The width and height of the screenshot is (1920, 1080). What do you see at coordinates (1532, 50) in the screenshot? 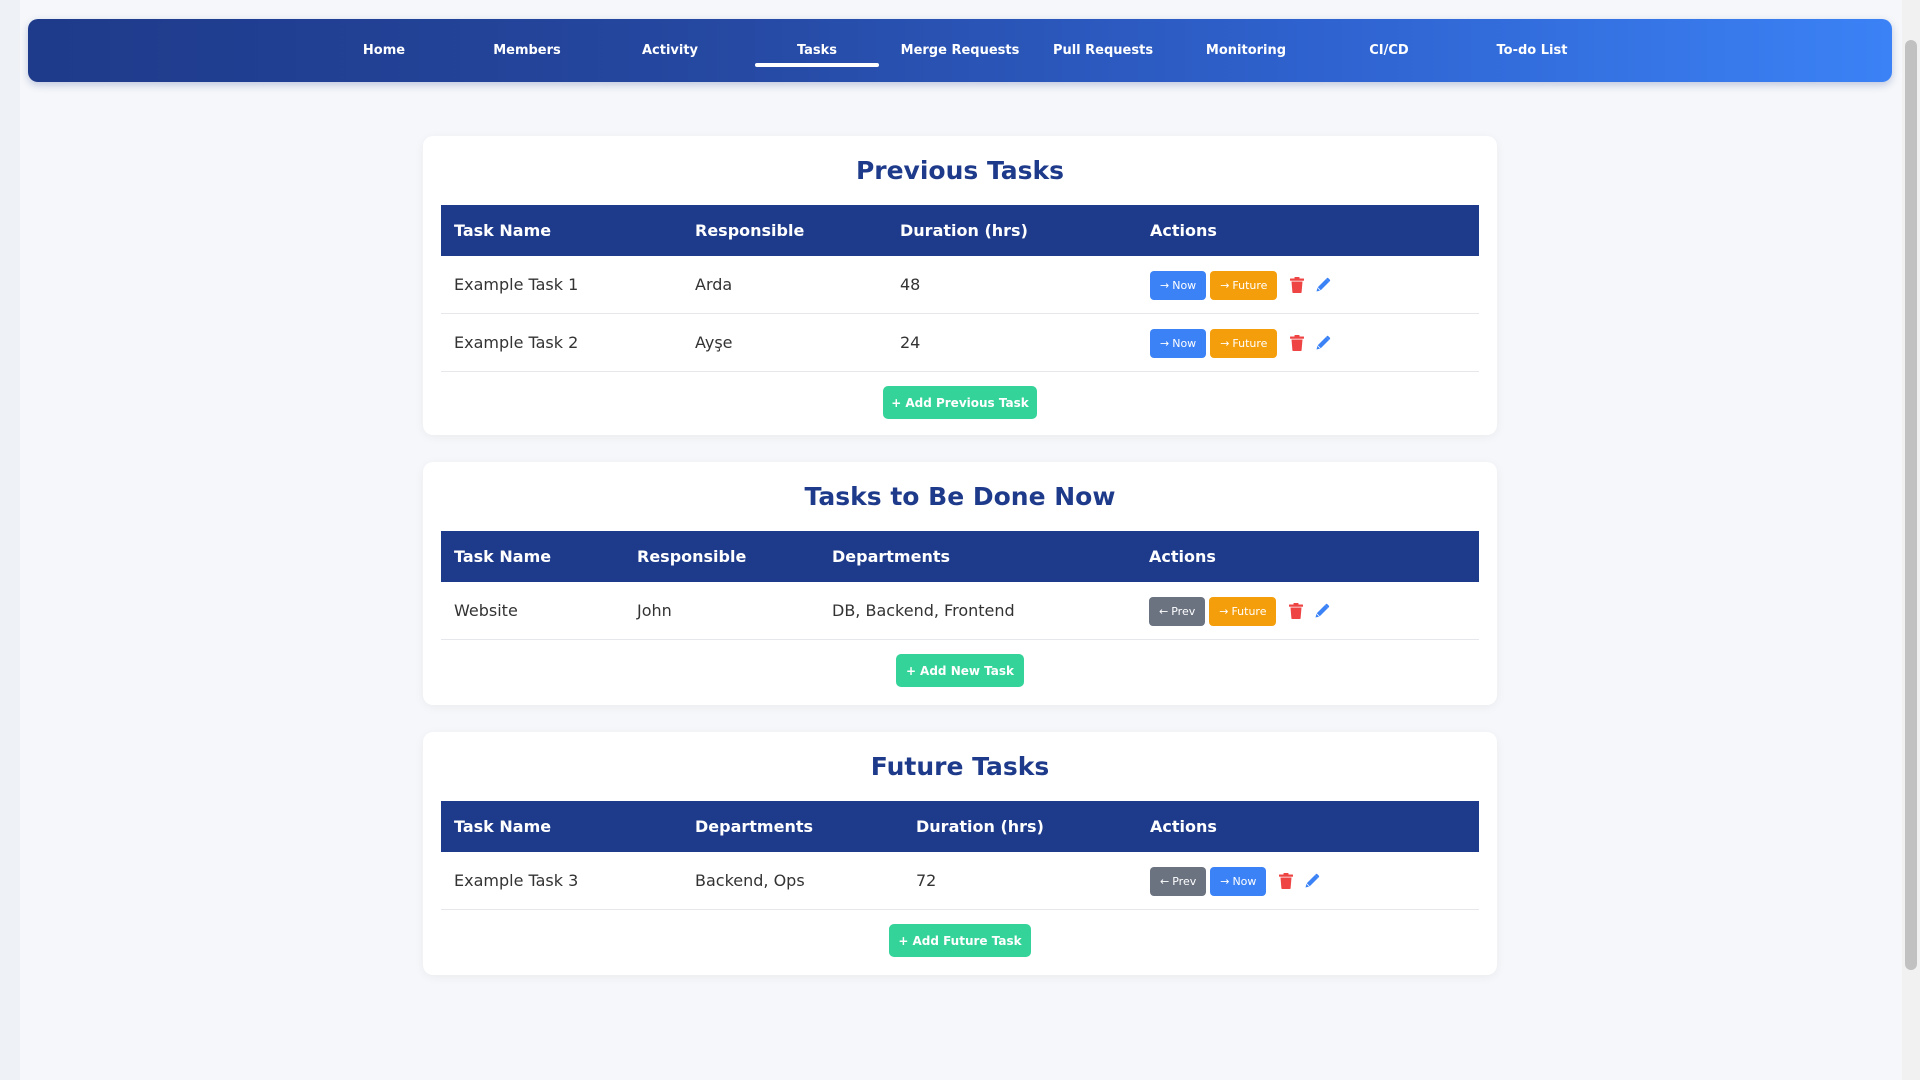
I see `nav-item-todo-list: To-do List` at bounding box center [1532, 50].